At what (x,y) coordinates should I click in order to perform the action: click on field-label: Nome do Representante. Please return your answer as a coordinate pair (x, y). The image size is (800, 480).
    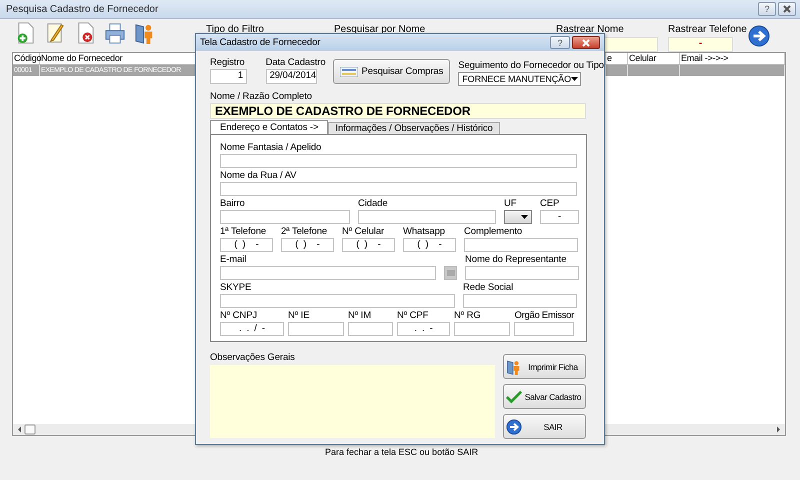
    Looking at the image, I should click on (516, 260).